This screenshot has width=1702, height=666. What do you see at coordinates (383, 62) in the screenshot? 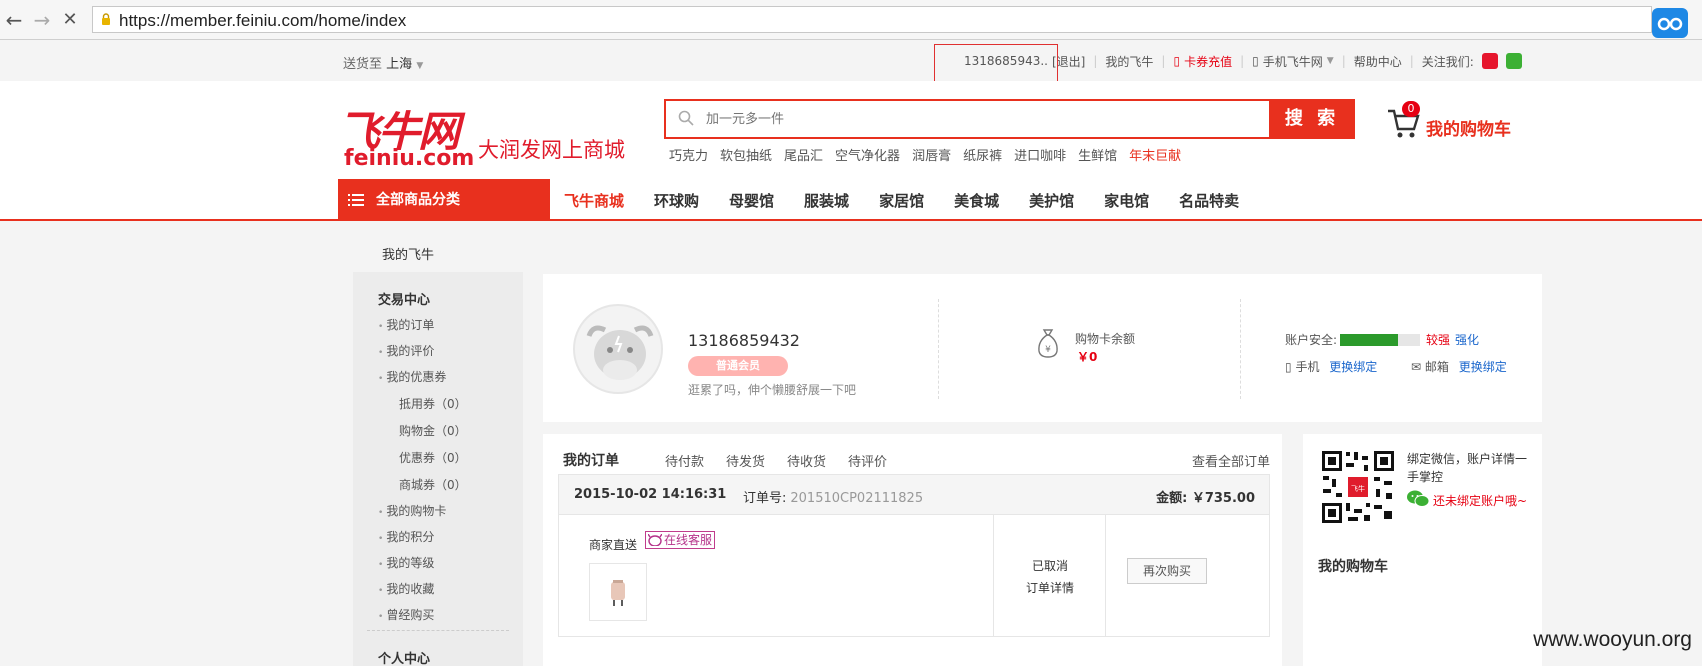
I see `ship-to: 送货至 上海 ▼` at bounding box center [383, 62].